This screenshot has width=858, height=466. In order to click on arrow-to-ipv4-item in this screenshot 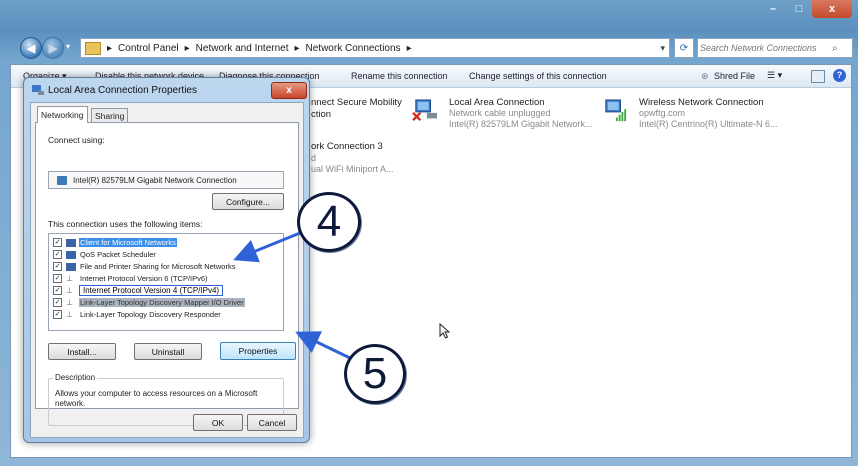, I will do `click(267, 247)`.